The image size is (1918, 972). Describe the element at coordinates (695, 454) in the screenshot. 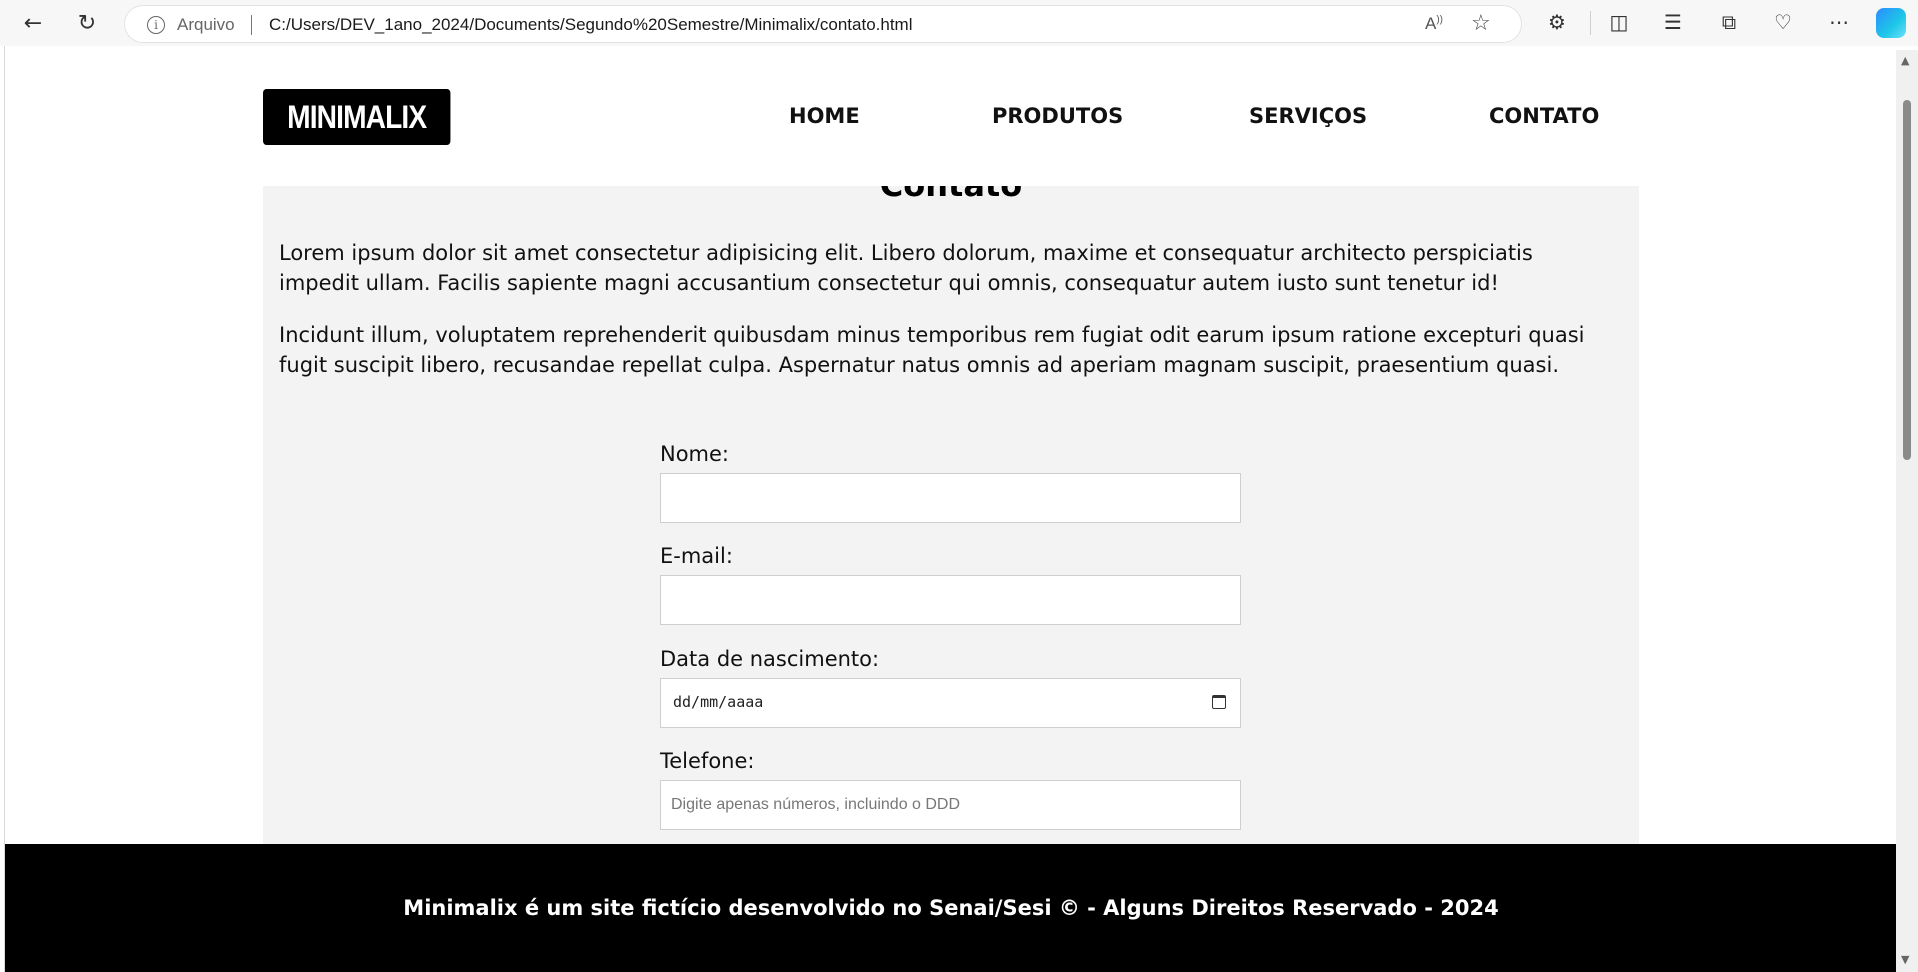

I see `name-label: Nome:` at that location.